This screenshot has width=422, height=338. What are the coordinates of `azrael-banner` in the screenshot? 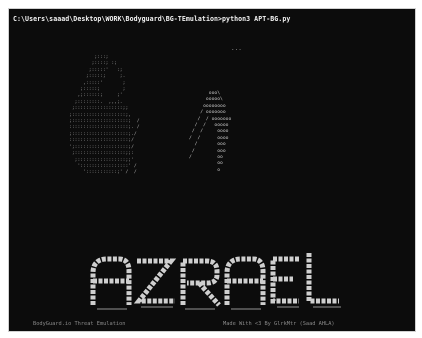 It's located at (215, 281).